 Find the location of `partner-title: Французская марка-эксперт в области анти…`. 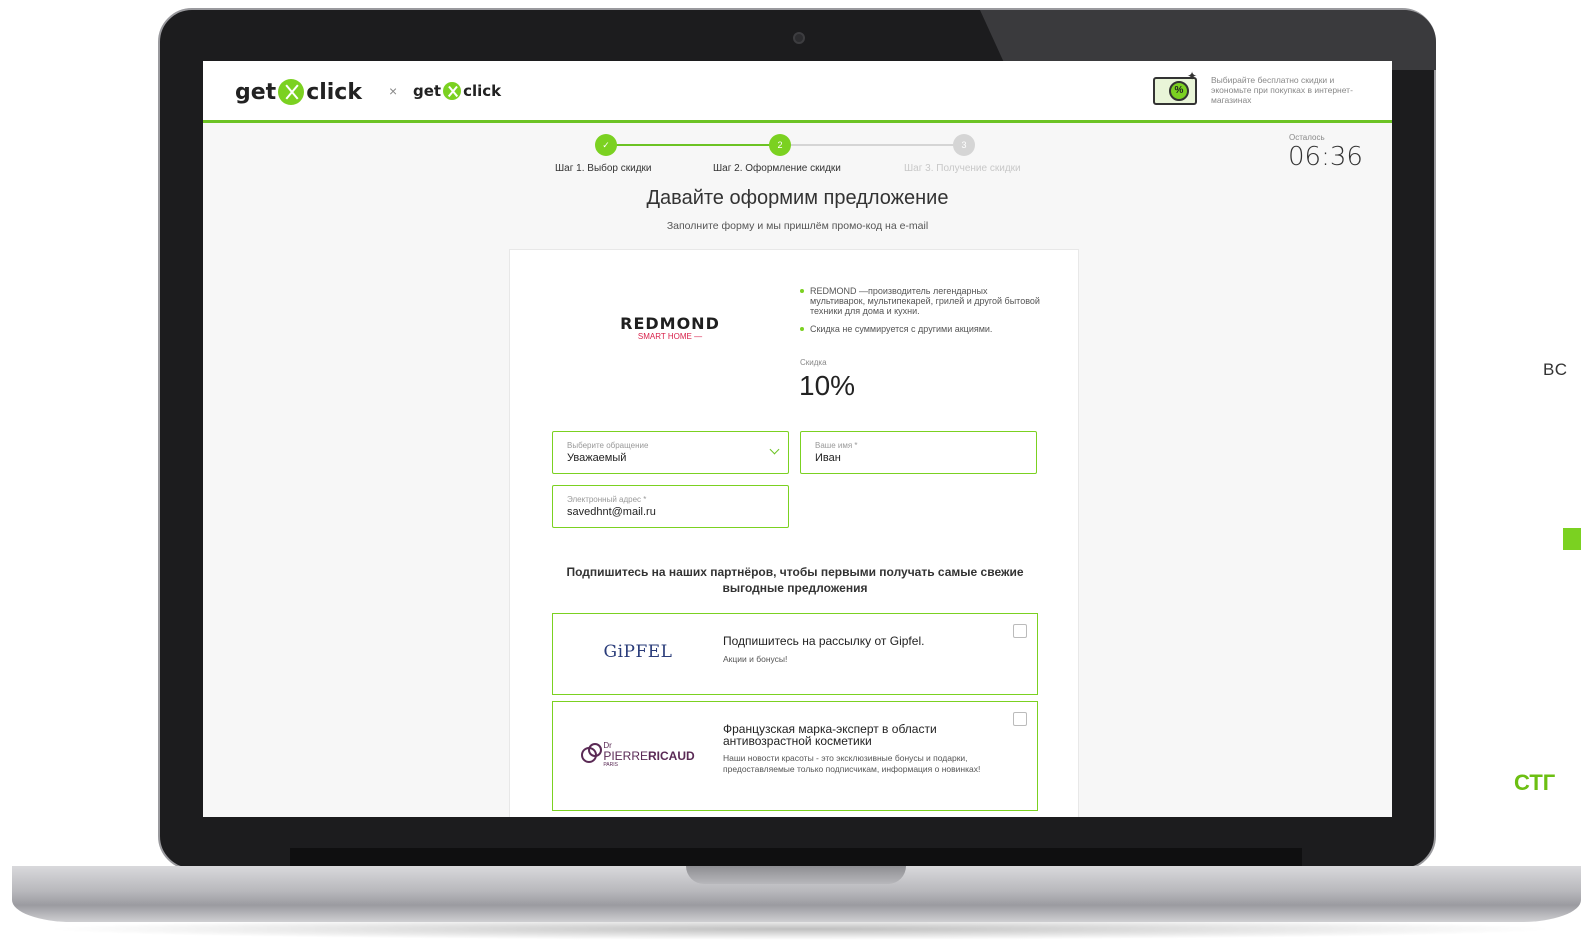

partner-title: Французская марка-эксперт в области анти… is located at coordinates (830, 735).